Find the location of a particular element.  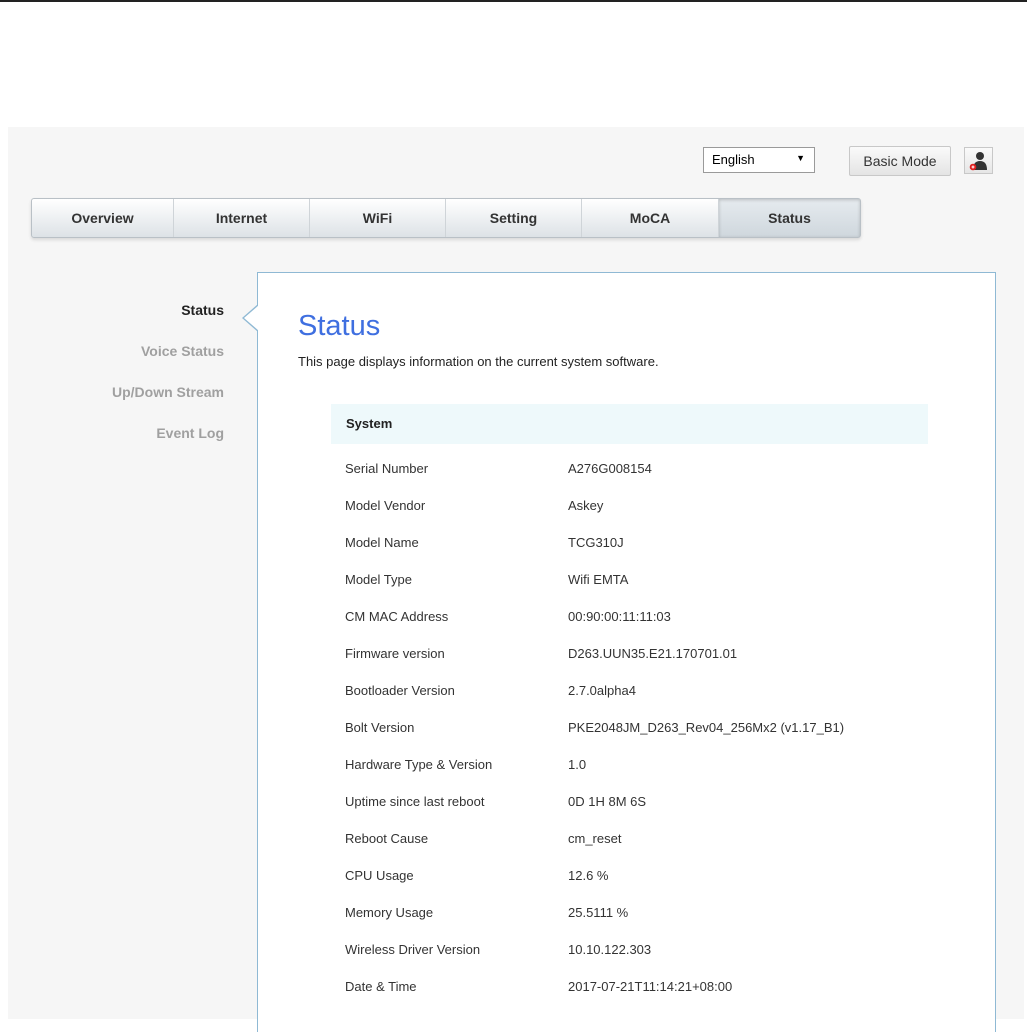

row-value: TCG310J is located at coordinates (596, 542).